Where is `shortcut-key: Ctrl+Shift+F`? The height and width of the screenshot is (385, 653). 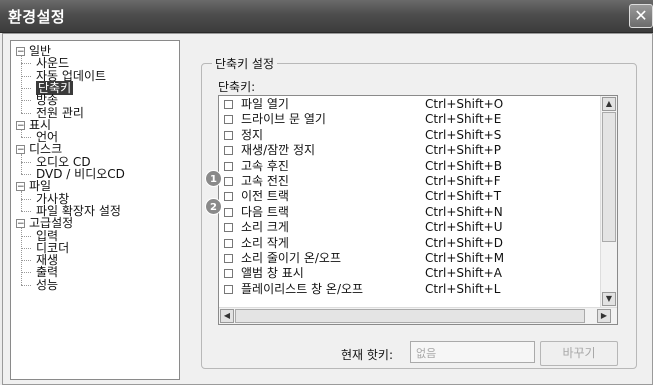 shortcut-key: Ctrl+Shift+F is located at coordinates (463, 181).